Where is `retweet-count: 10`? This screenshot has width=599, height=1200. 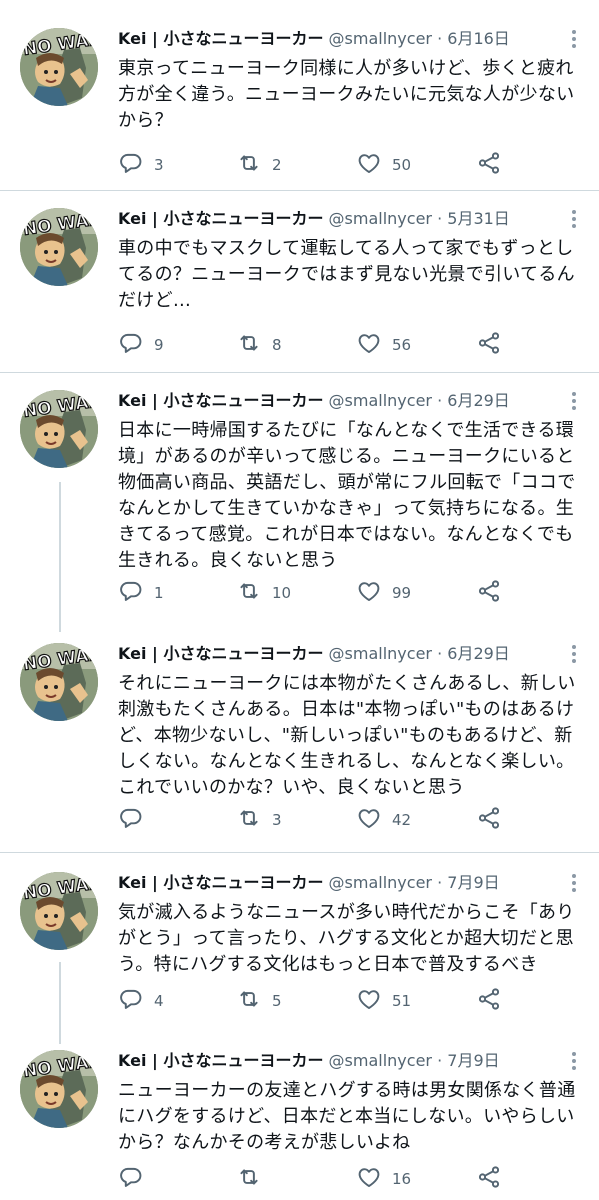
retweet-count: 10 is located at coordinates (282, 593).